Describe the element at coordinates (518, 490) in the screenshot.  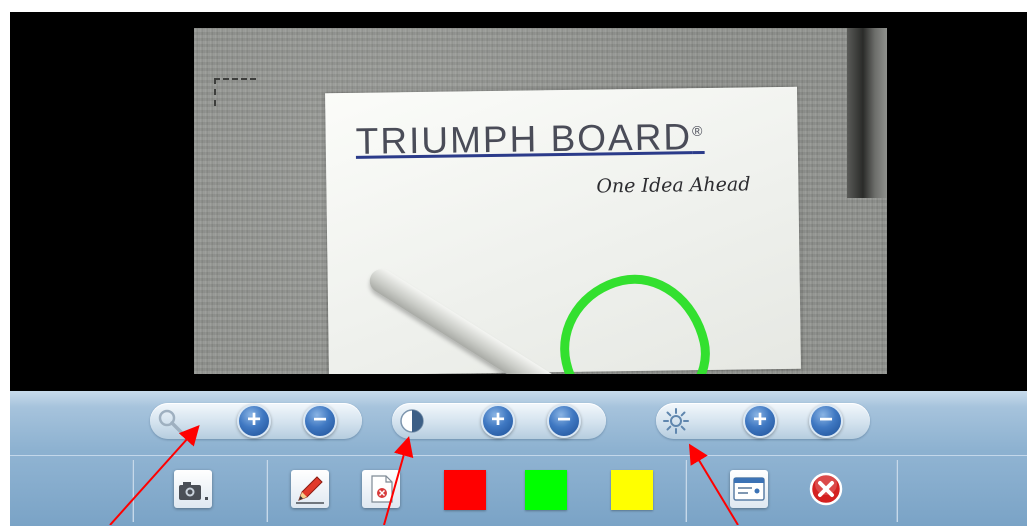
I see `action-row` at that location.